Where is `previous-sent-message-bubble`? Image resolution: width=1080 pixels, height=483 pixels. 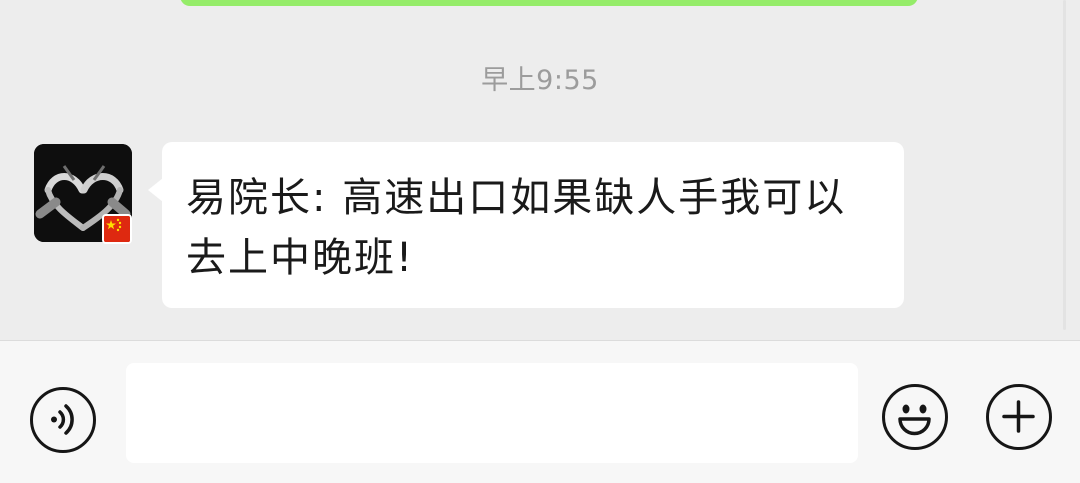 previous-sent-message-bubble is located at coordinates (549, 3).